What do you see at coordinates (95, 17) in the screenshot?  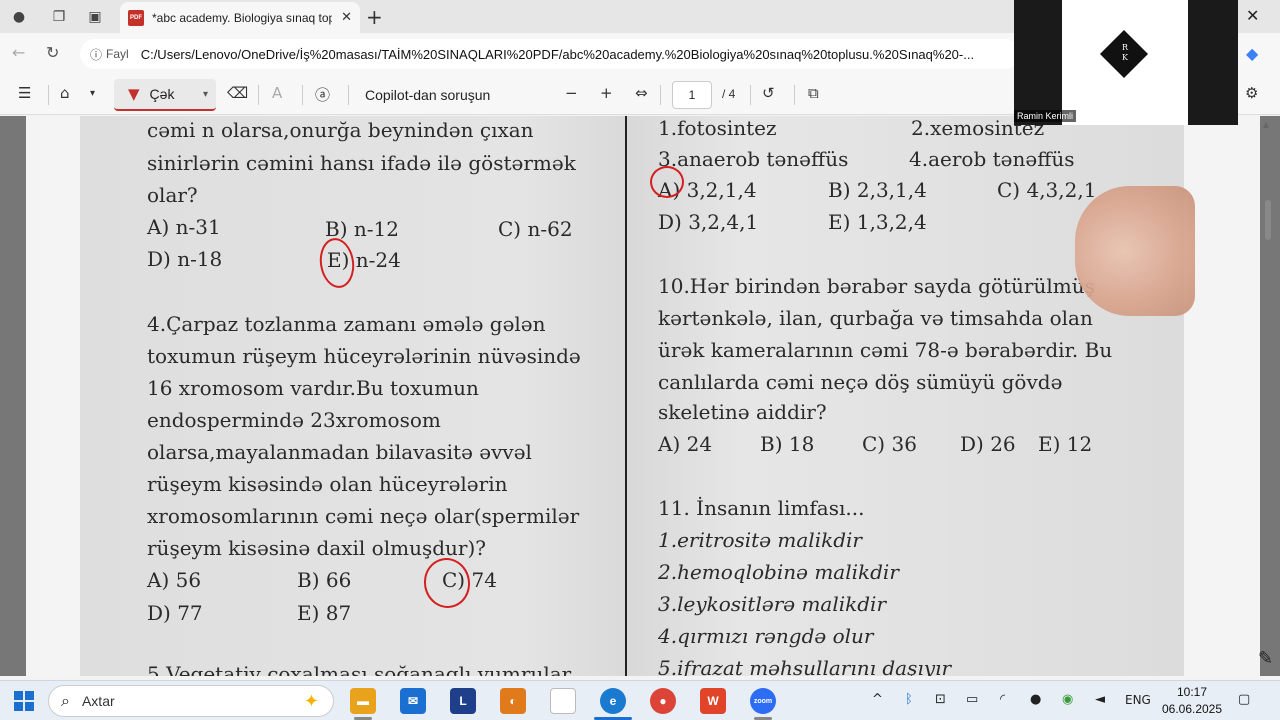 I see `vertical-tabs-icon: ▣` at bounding box center [95, 17].